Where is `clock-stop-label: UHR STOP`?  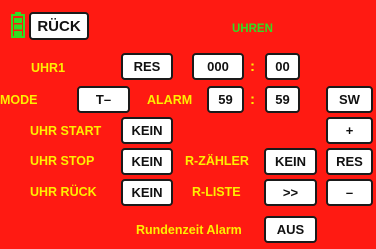 clock-stop-label: UHR STOP is located at coordinates (62, 161).